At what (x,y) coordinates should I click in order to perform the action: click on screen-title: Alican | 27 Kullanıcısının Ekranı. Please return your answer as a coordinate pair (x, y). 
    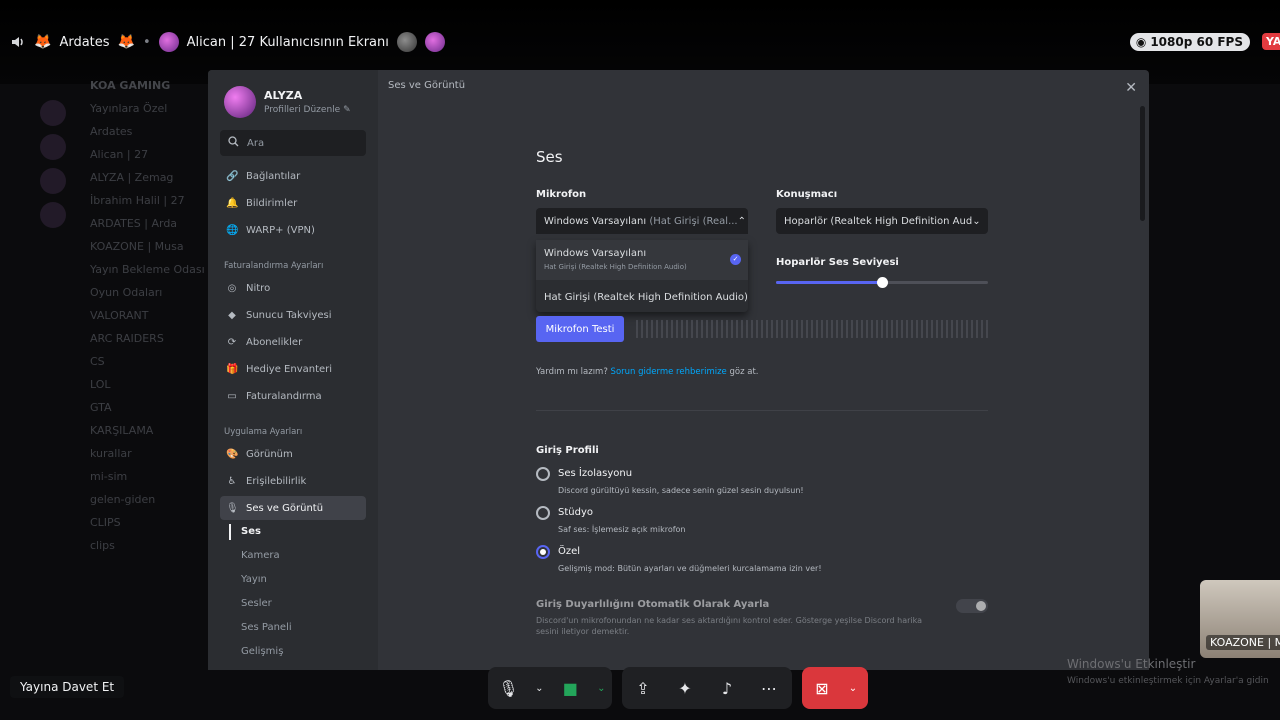
    Looking at the image, I should click on (287, 42).